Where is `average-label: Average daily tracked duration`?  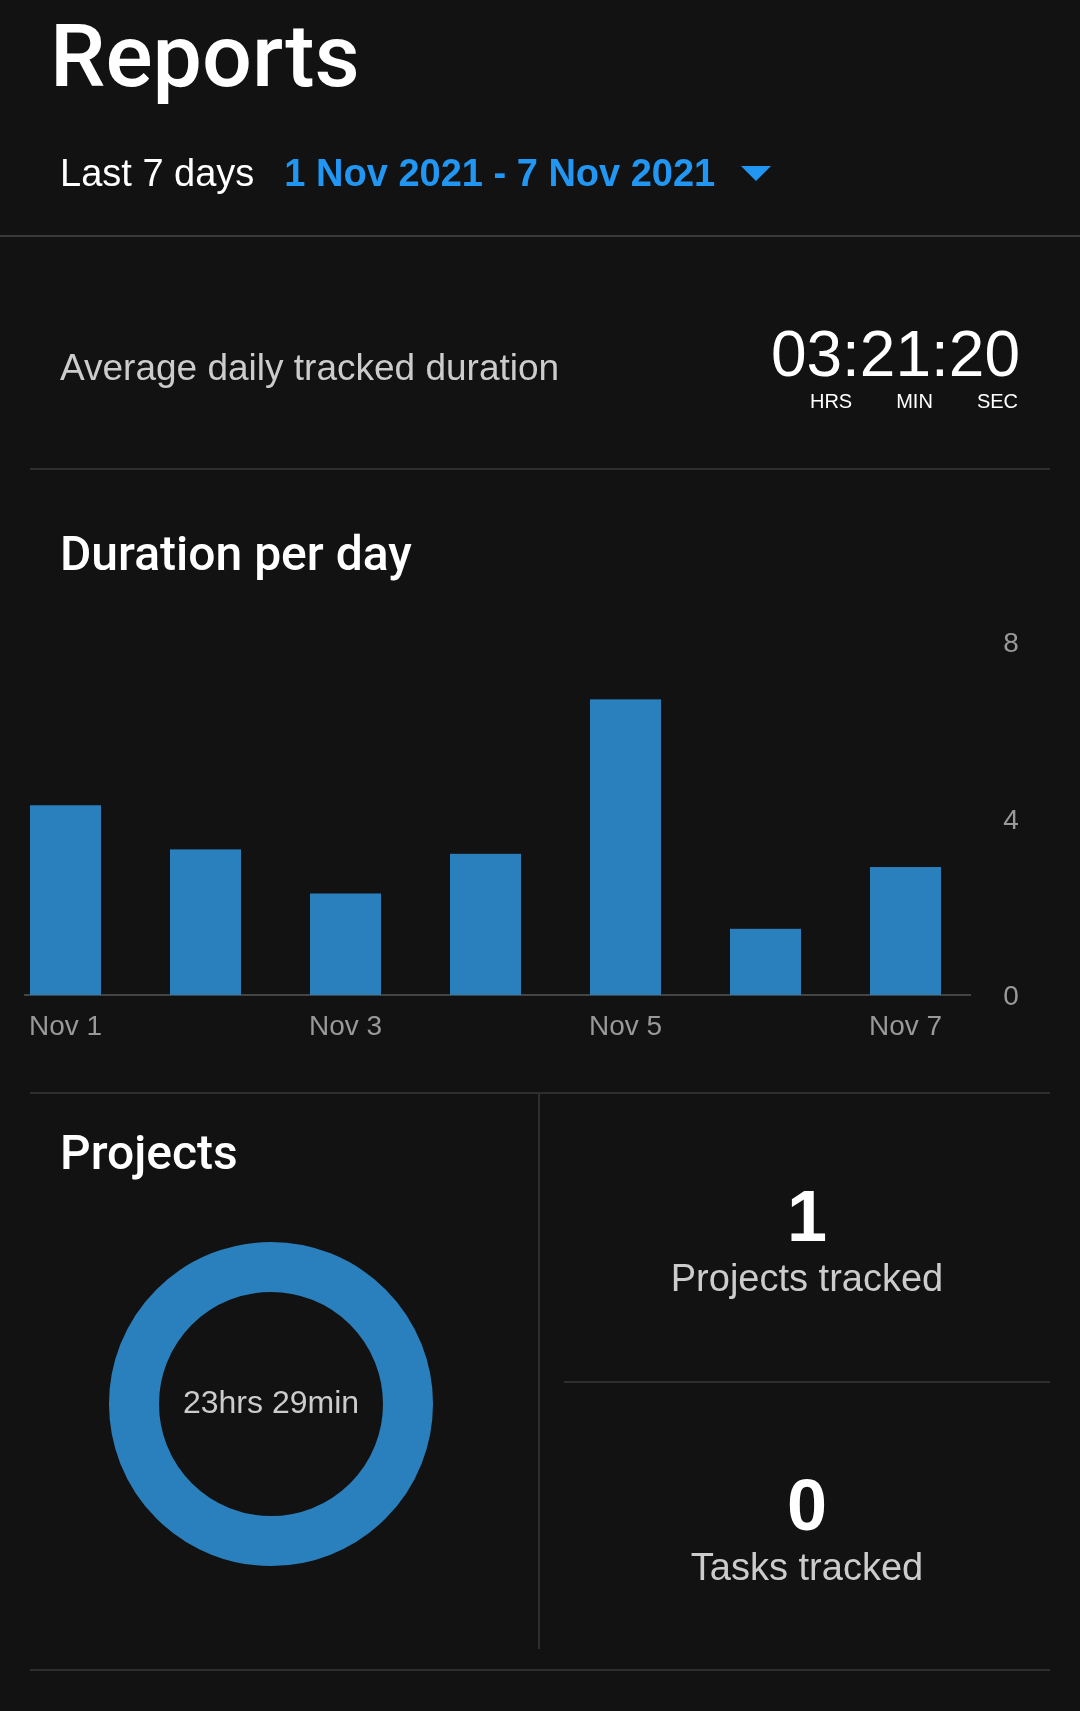 average-label: Average daily tracked duration is located at coordinates (310, 367).